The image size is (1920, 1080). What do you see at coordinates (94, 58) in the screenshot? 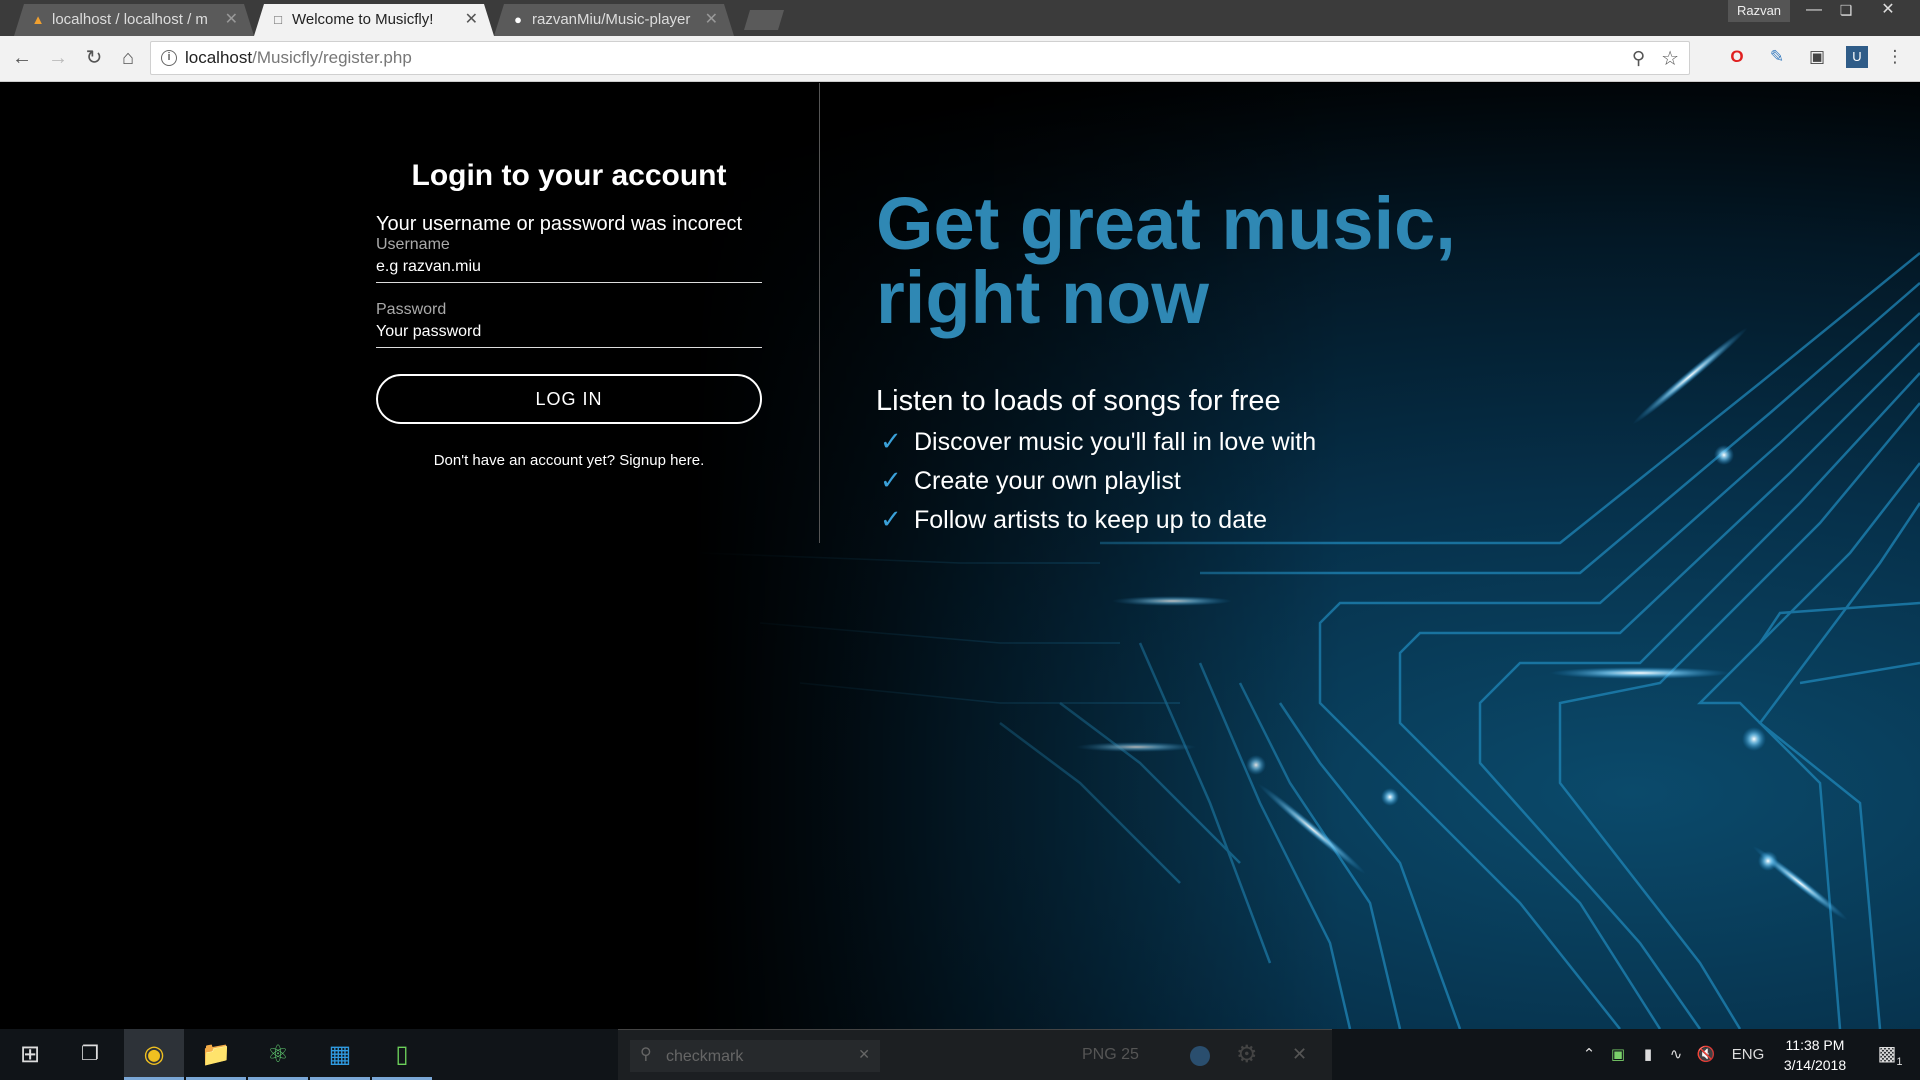
I see `reload-icon: ↻` at bounding box center [94, 58].